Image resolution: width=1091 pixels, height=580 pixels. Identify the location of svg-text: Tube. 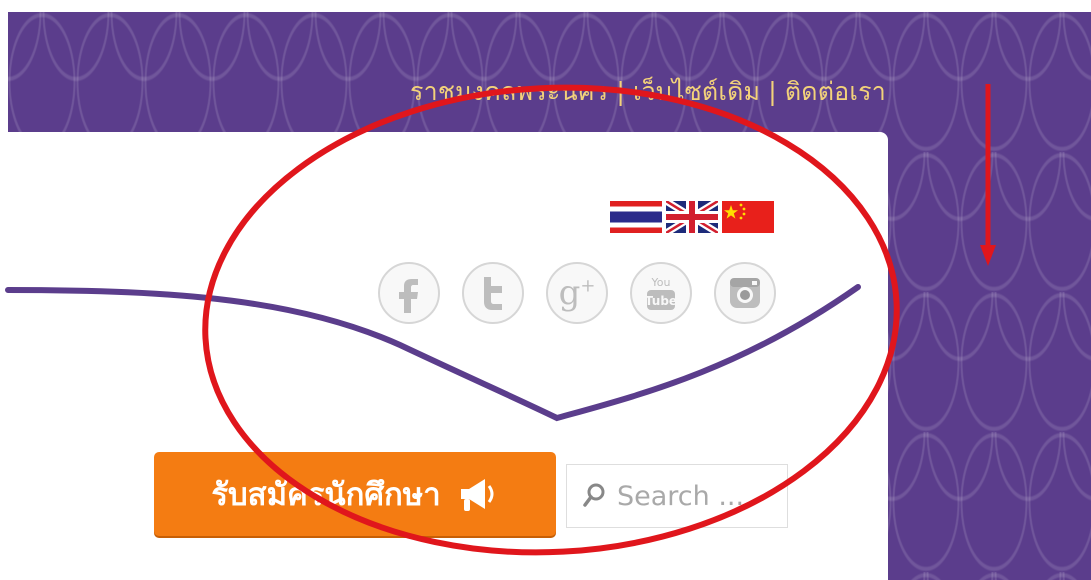
(661, 301).